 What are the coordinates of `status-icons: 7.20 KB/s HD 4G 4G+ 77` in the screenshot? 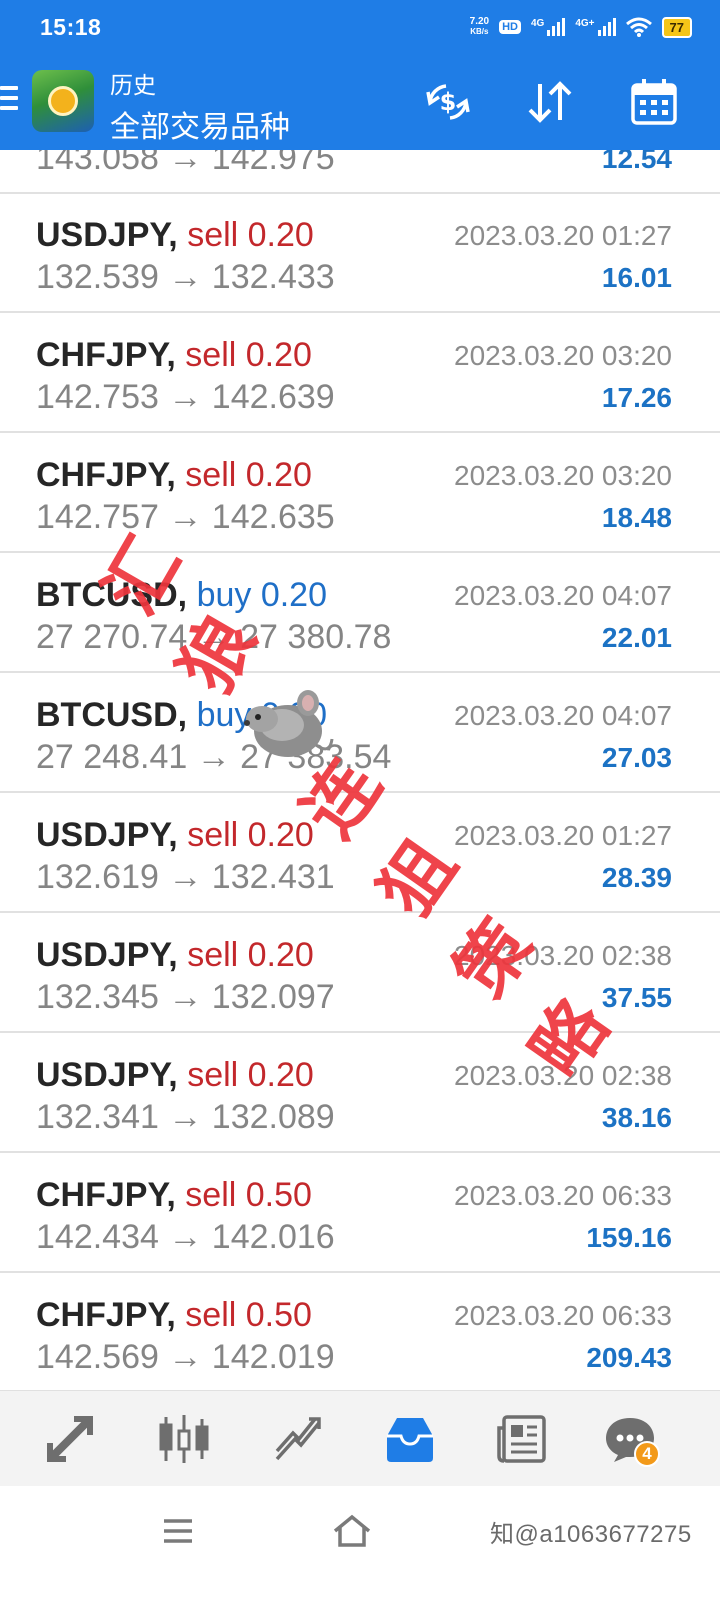 It's located at (581, 27).